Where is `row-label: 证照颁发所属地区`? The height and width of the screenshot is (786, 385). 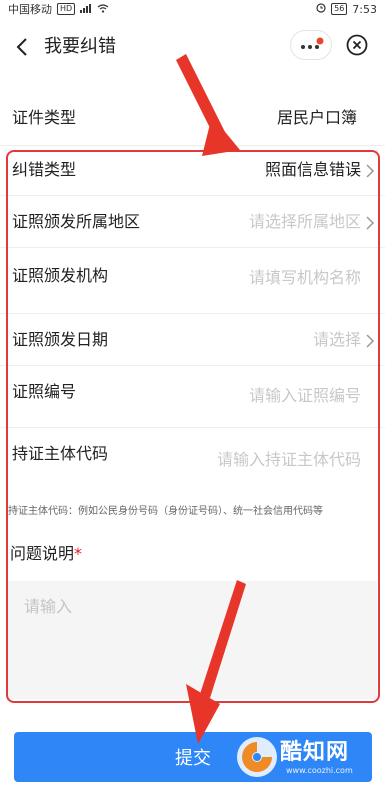 row-label: 证照颁发所属地区 is located at coordinates (76, 221).